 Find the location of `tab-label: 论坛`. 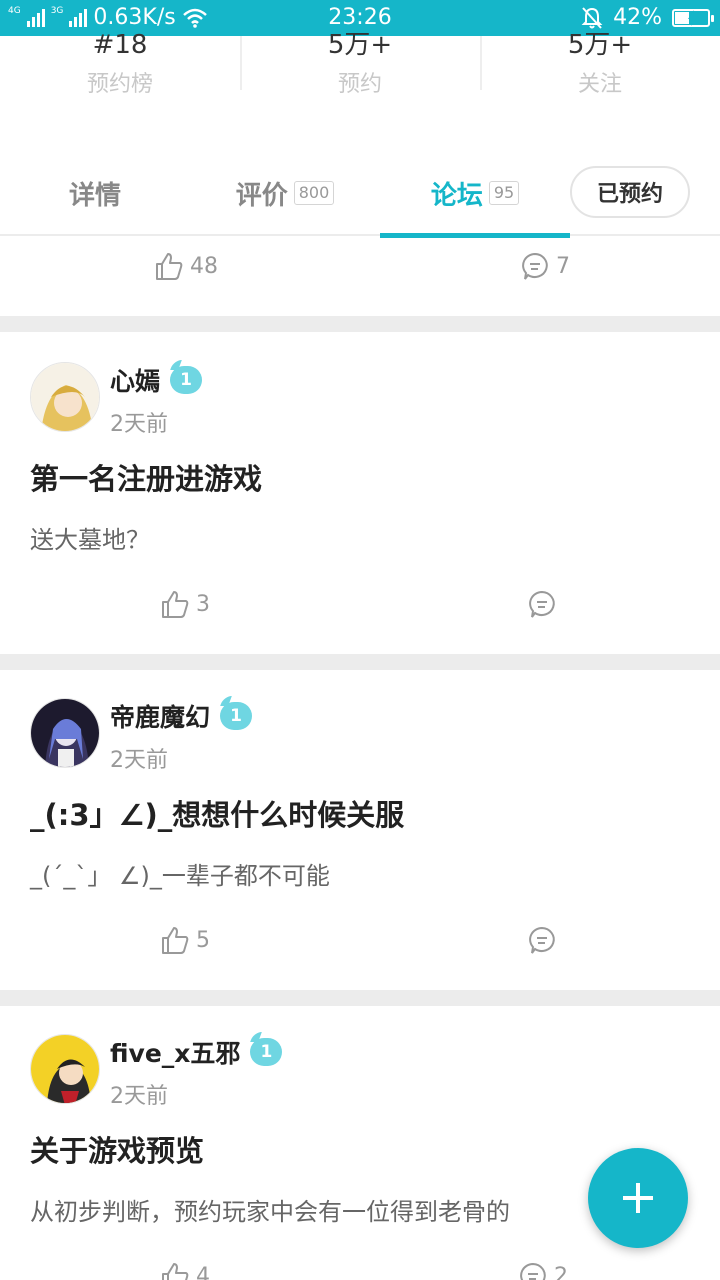

tab-label: 论坛 is located at coordinates (456, 195).